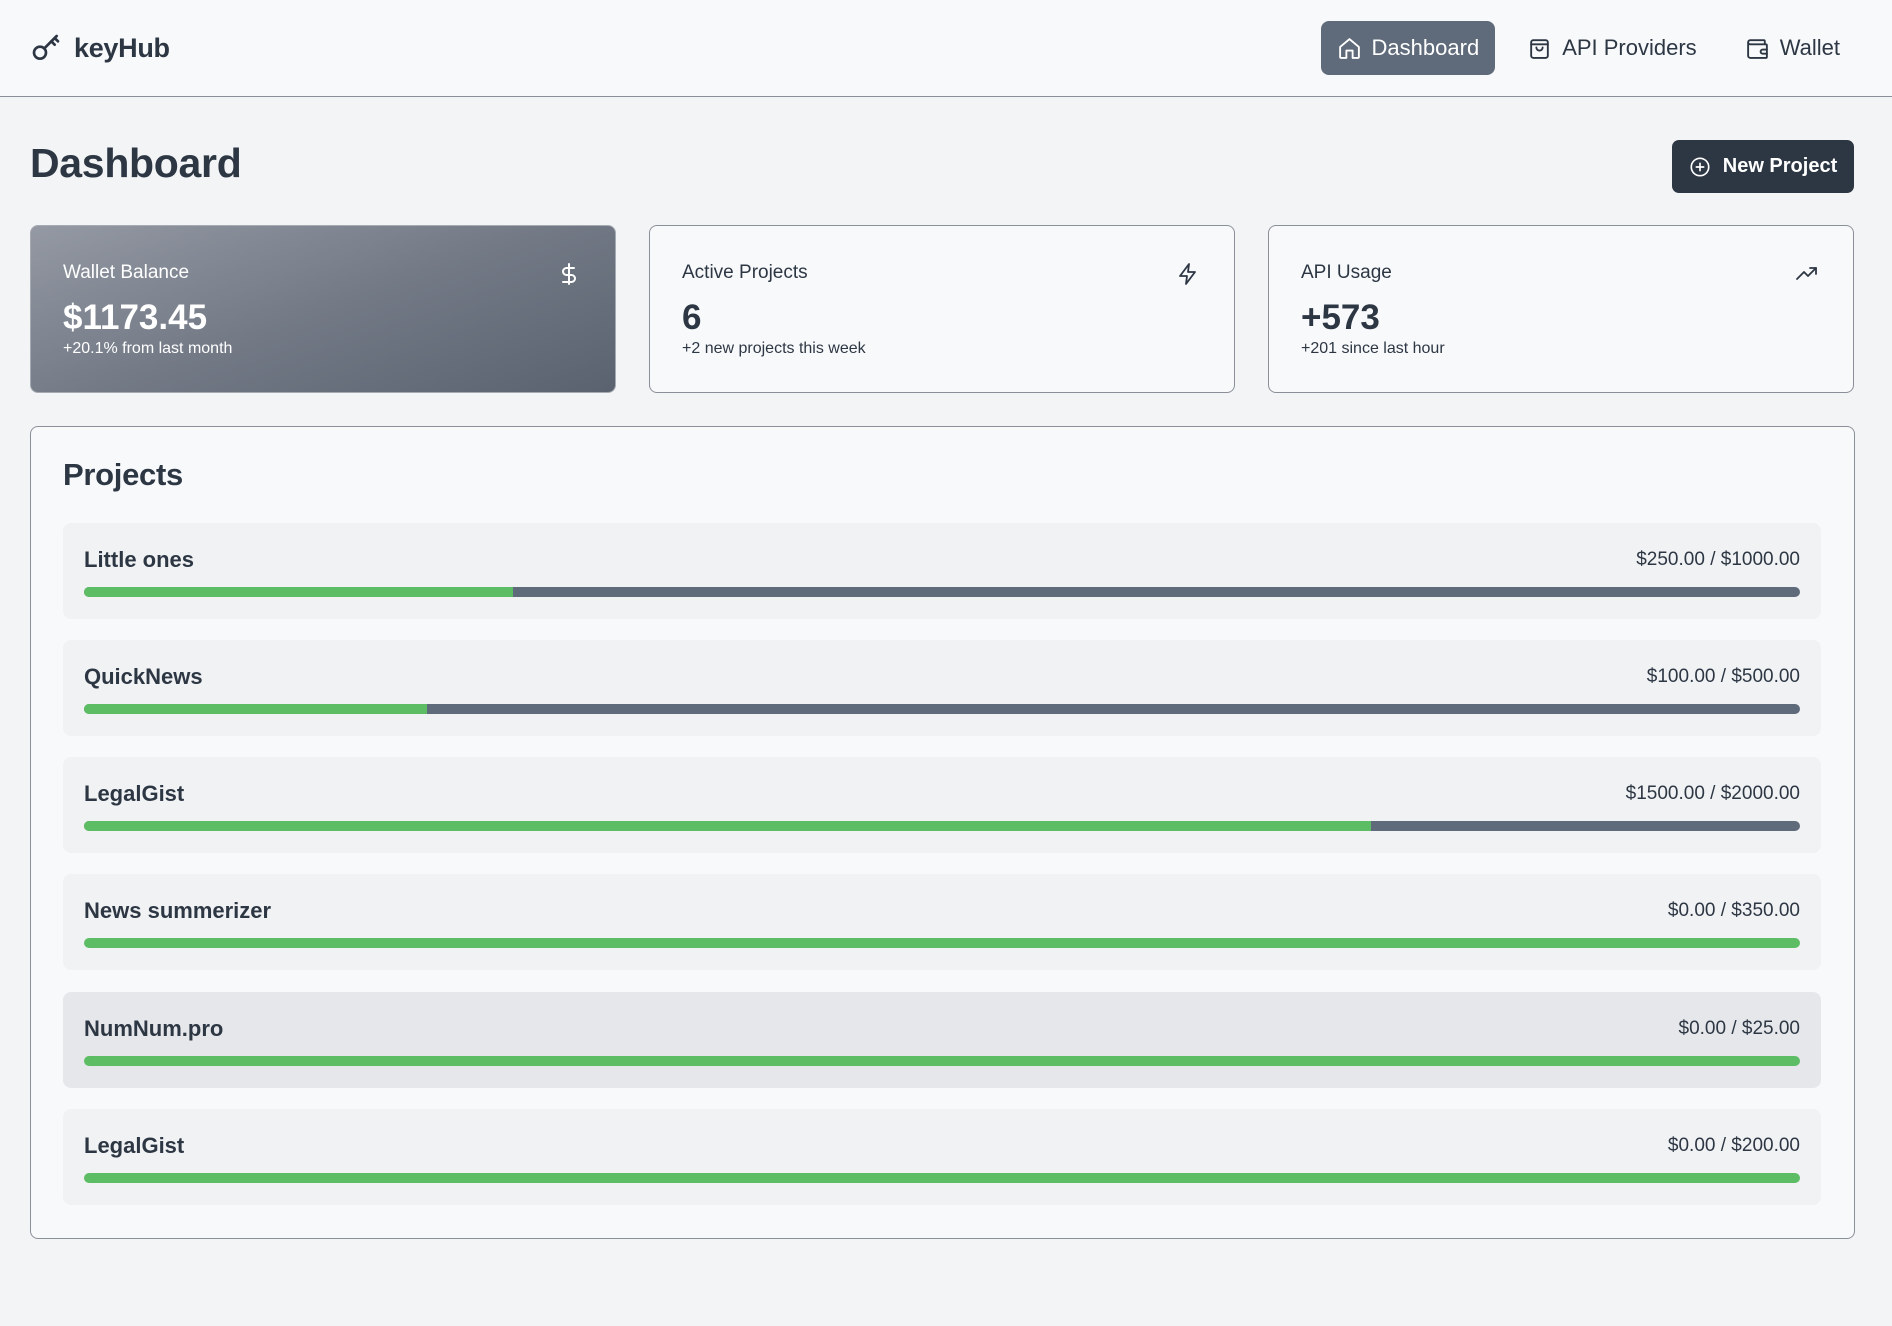 The image size is (1892, 1326). What do you see at coordinates (1733, 910) in the screenshot?
I see `project-budget: $0.00 / $350.00` at bounding box center [1733, 910].